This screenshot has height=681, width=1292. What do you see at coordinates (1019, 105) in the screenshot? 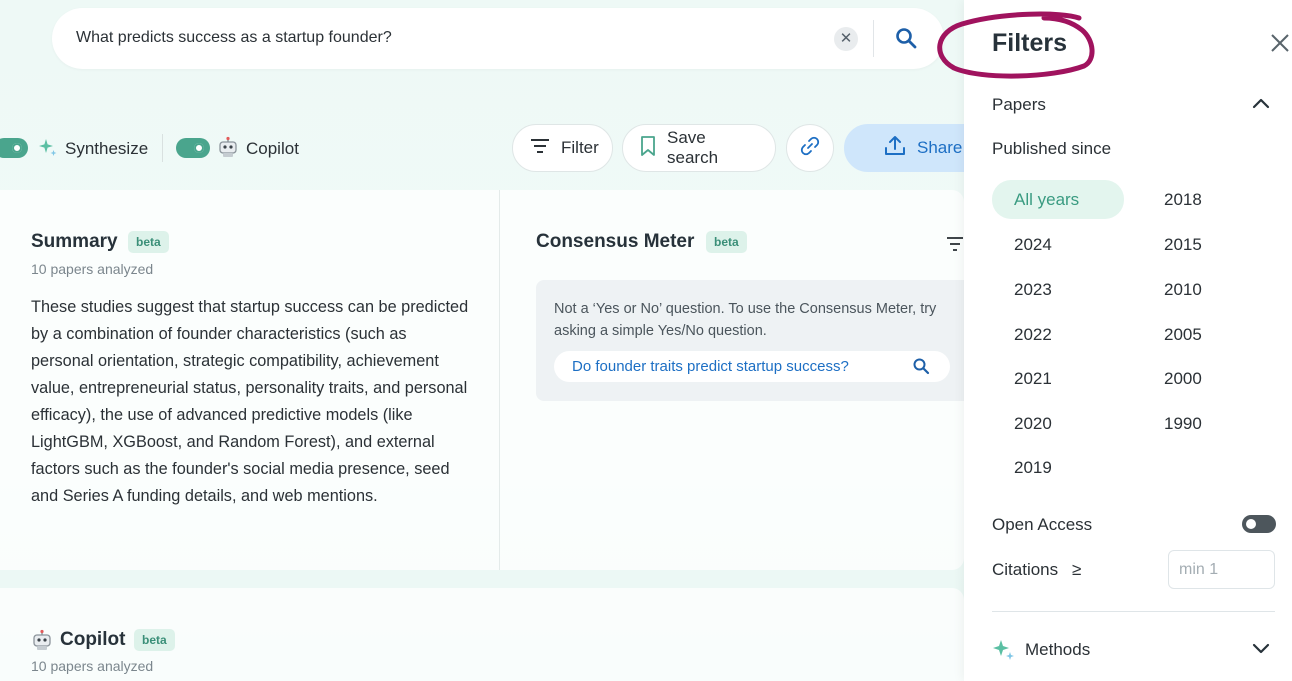
I see `papers-section-label: Papers` at bounding box center [1019, 105].